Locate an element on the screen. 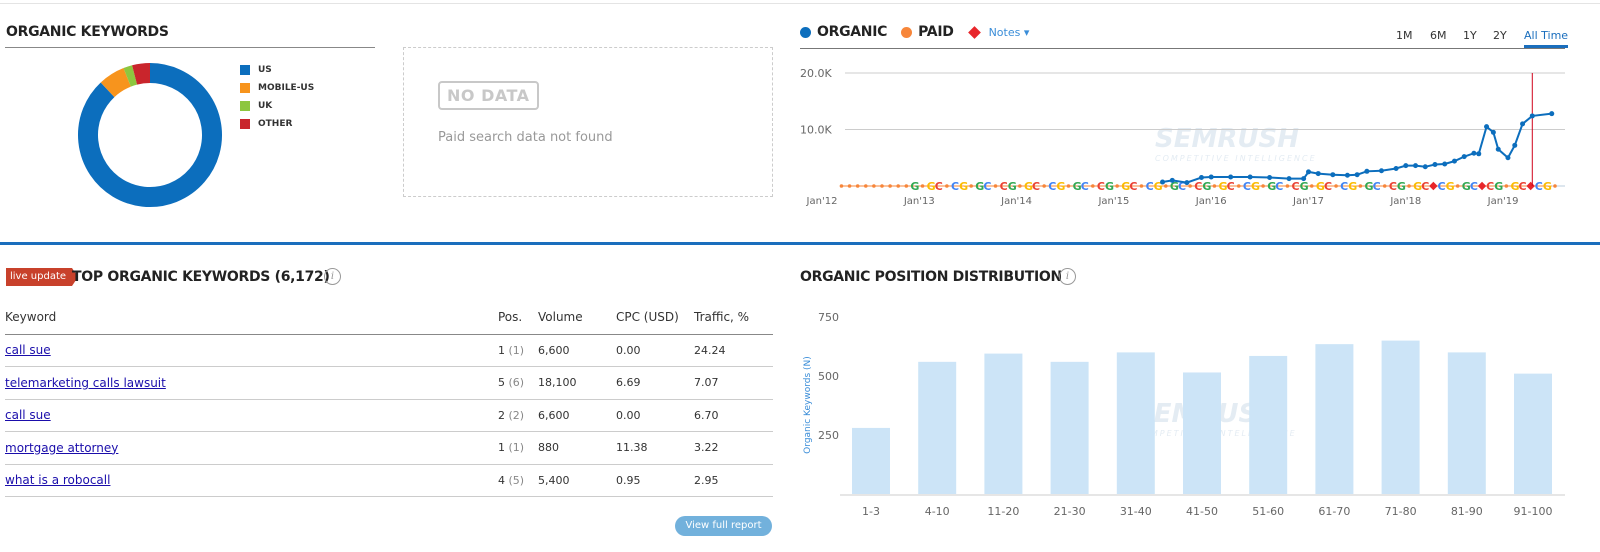 Image resolution: width=1600 pixels, height=552 pixels. legend-item-us: US is located at coordinates (277, 70).